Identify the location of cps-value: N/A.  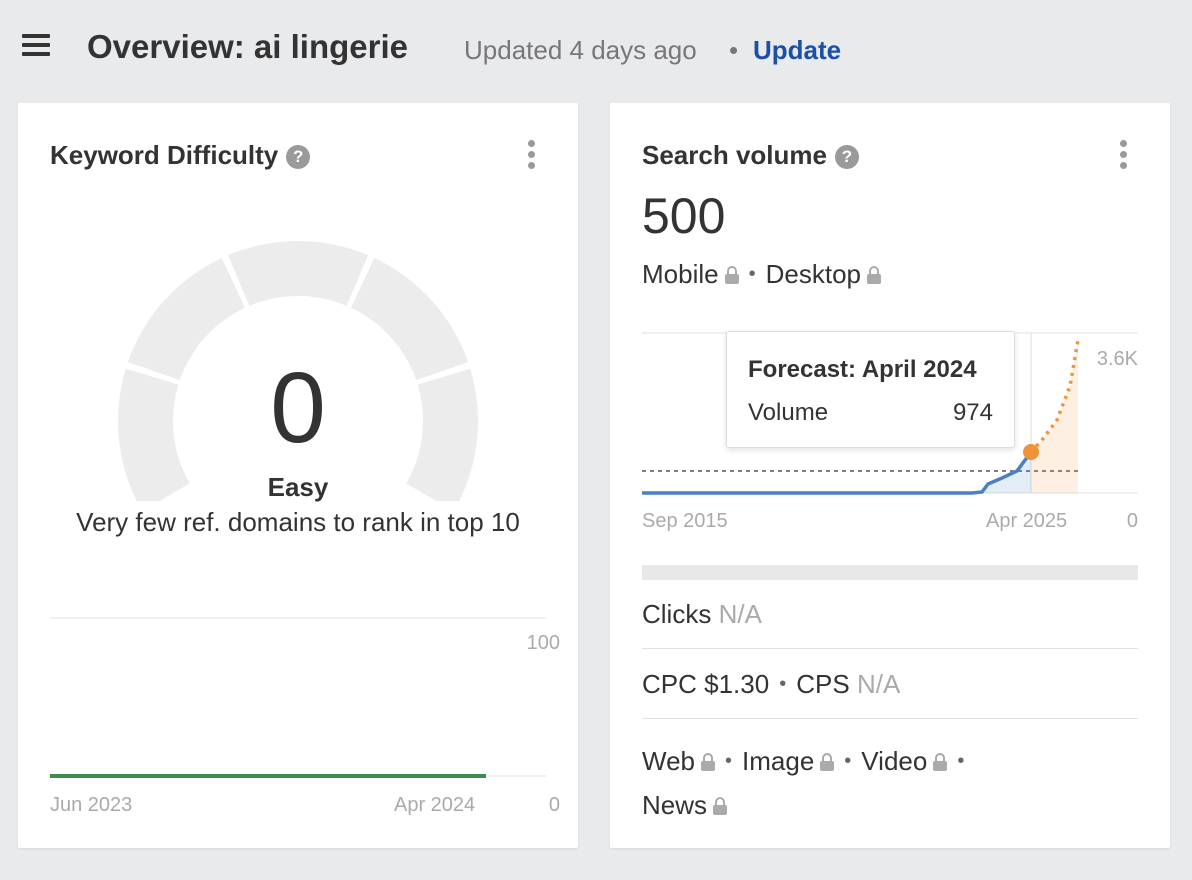
(878, 684).